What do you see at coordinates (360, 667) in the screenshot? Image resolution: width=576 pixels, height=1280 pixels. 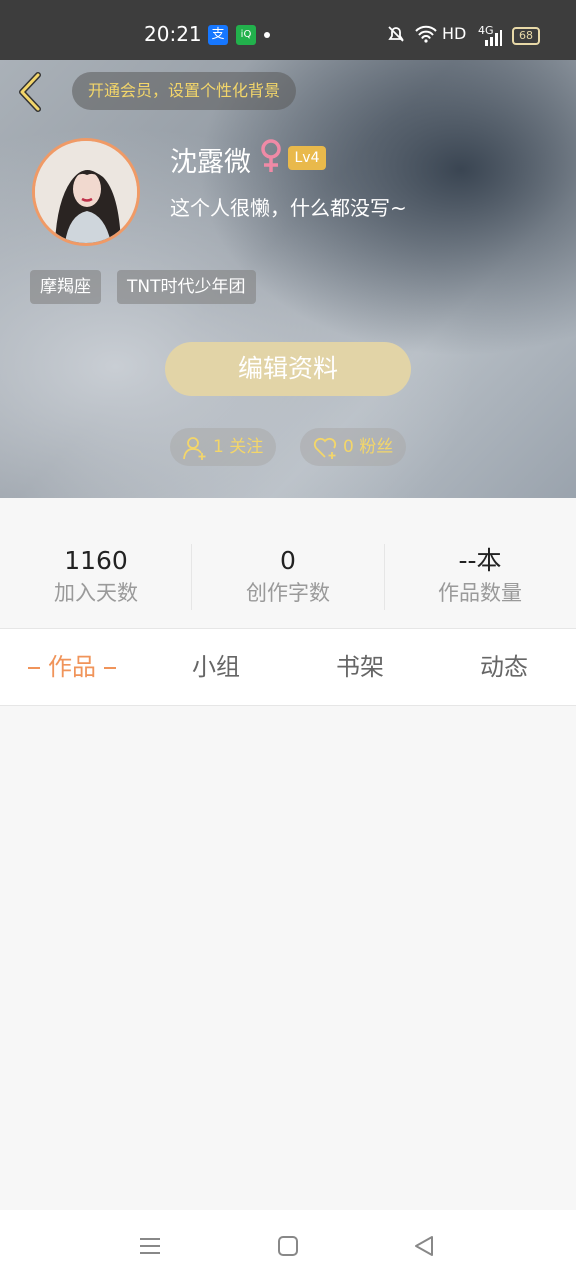 I see `tab-bookshelf: 书架` at bounding box center [360, 667].